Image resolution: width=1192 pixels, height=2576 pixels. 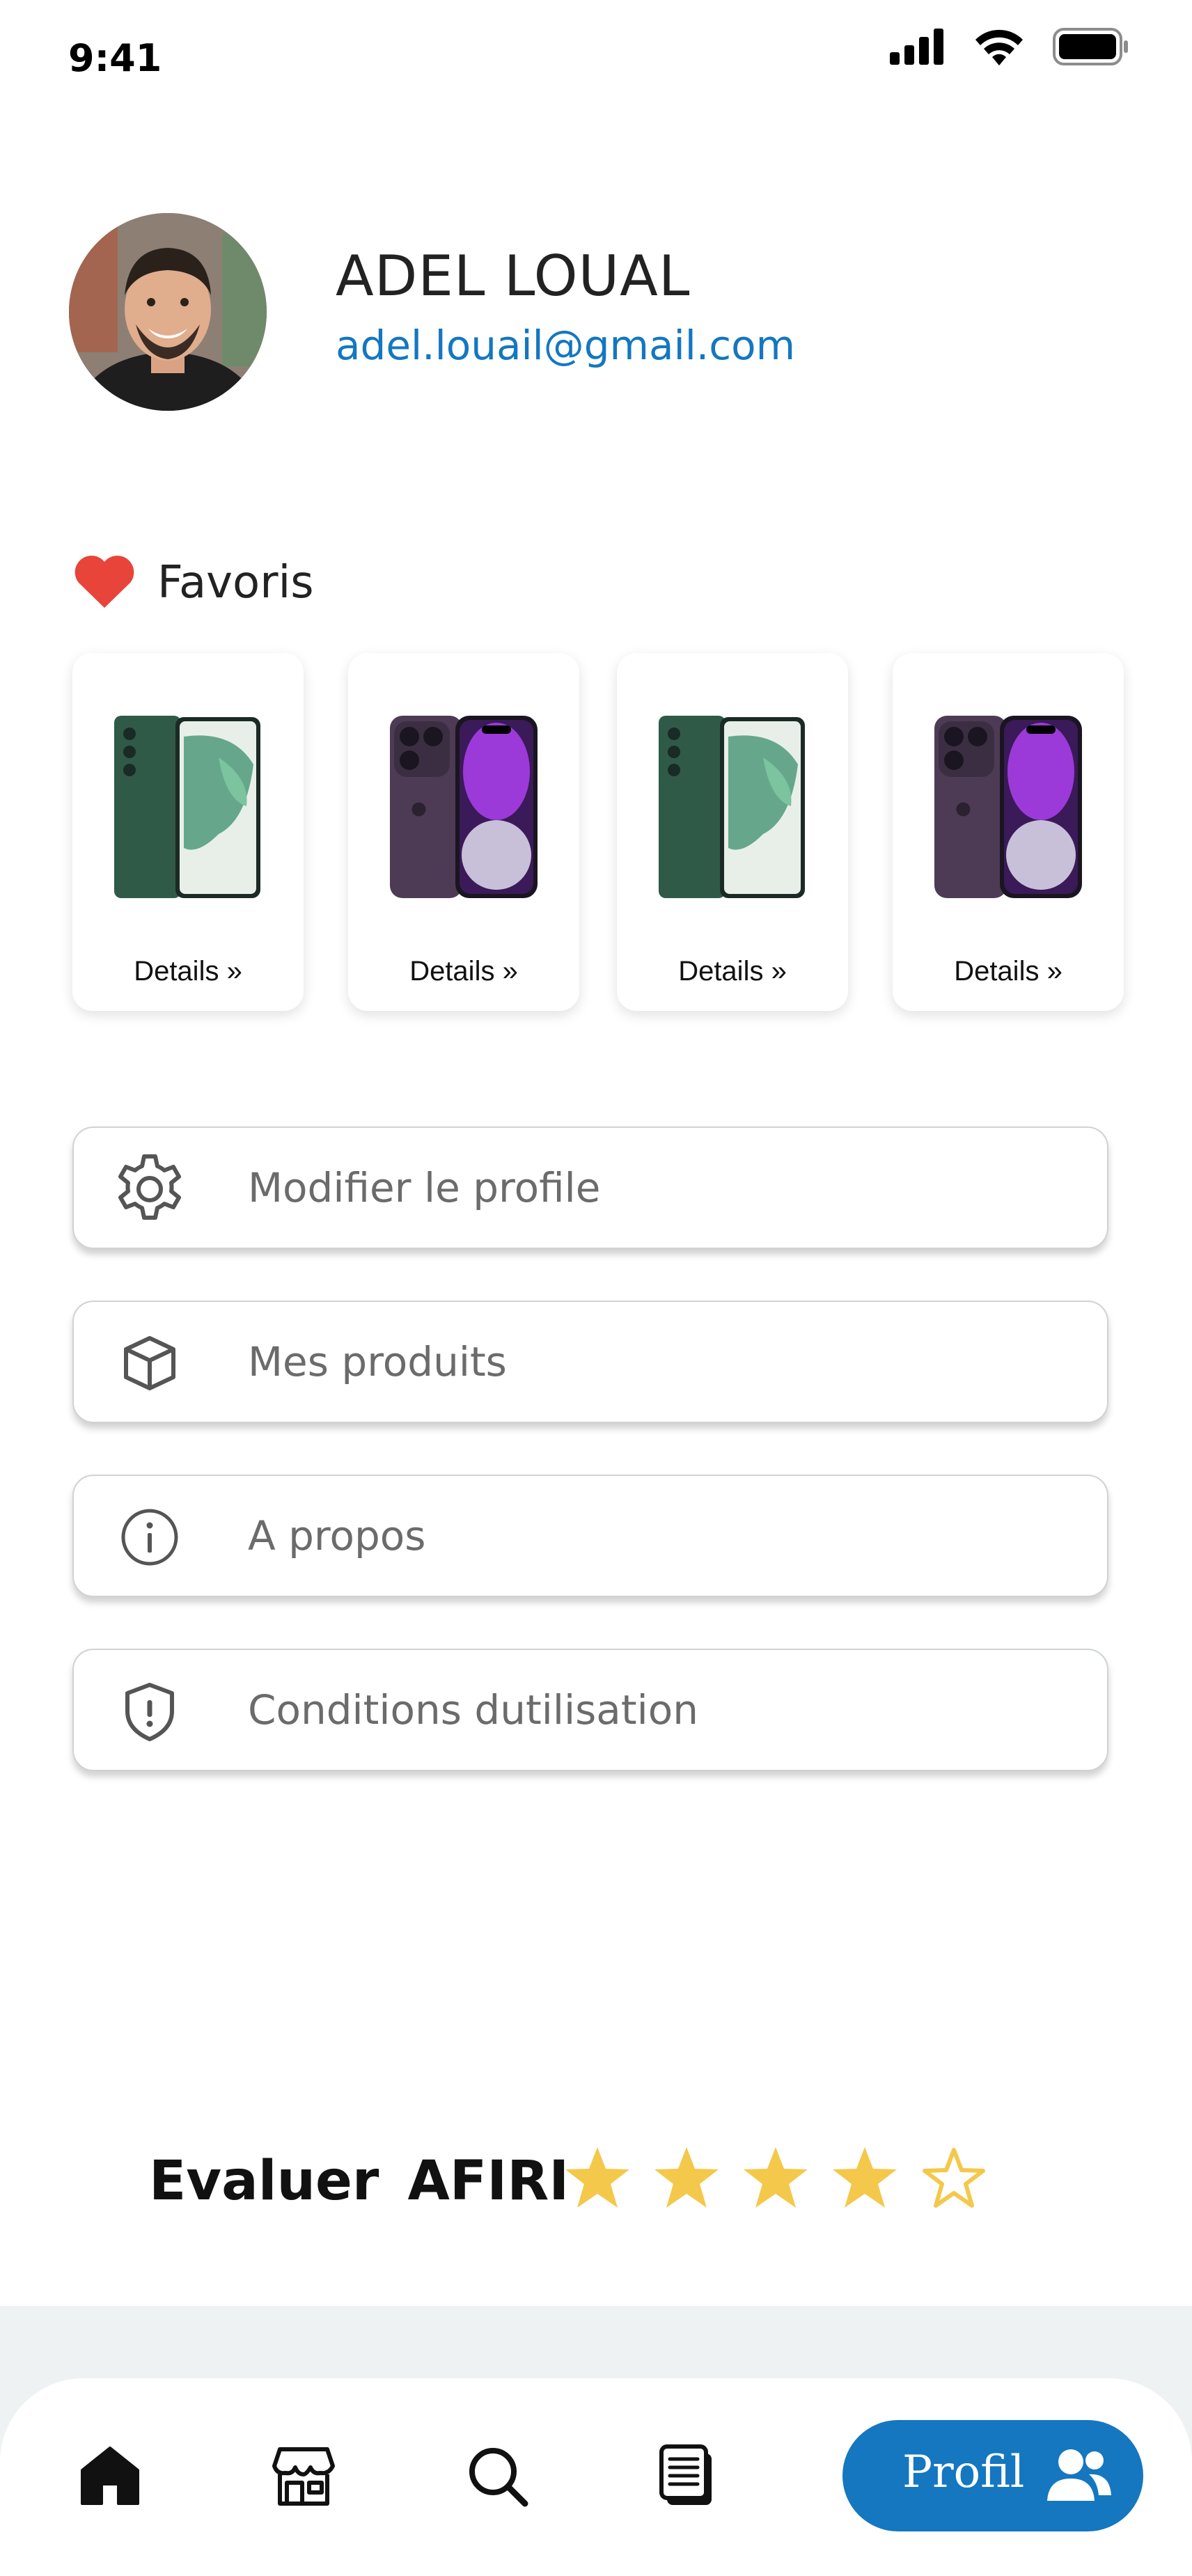 What do you see at coordinates (513, 276) in the screenshot?
I see `profile-name: ADEL LOUAL` at bounding box center [513, 276].